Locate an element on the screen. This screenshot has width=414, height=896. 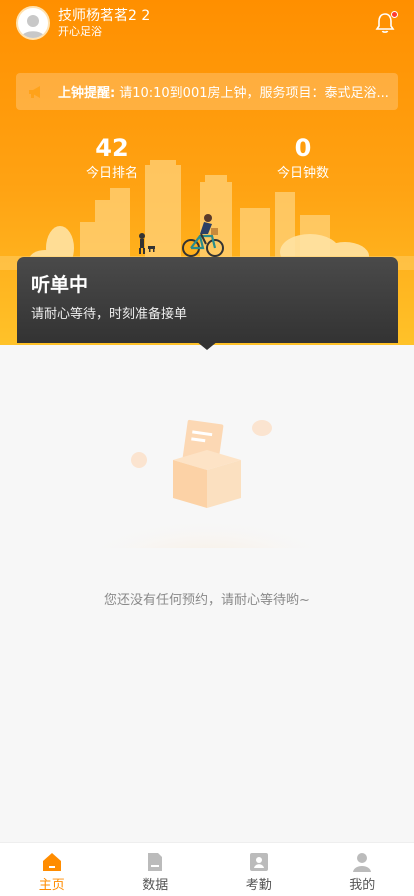
unread-dot is located at coordinates (394, 14).